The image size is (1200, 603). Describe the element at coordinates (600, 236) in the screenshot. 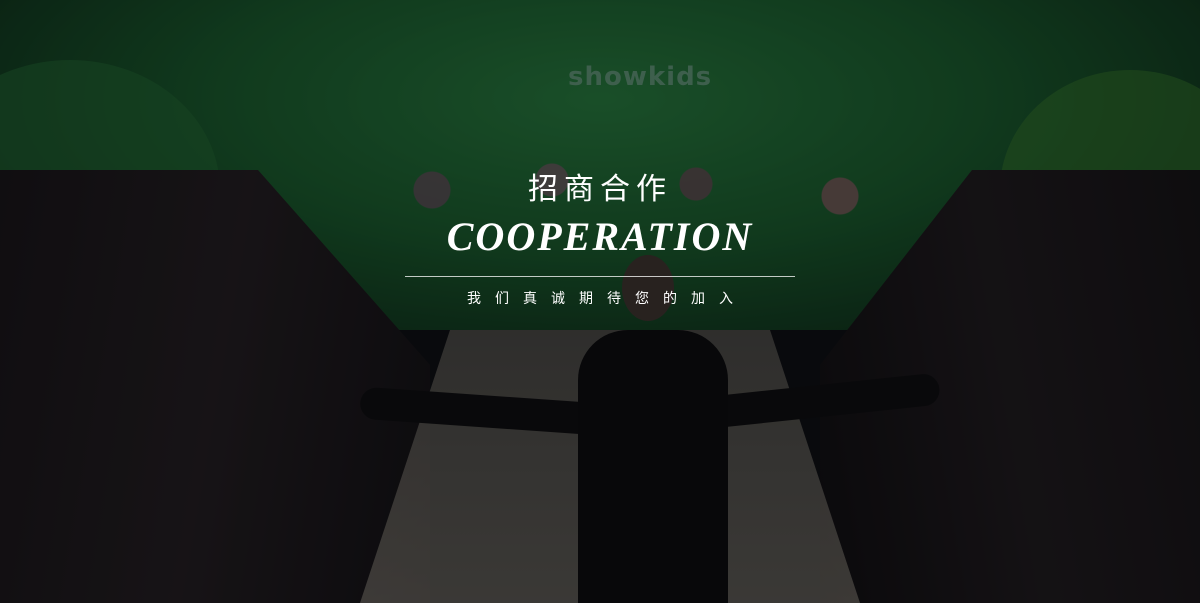

I see `page-title-en: COOPERATION` at that location.